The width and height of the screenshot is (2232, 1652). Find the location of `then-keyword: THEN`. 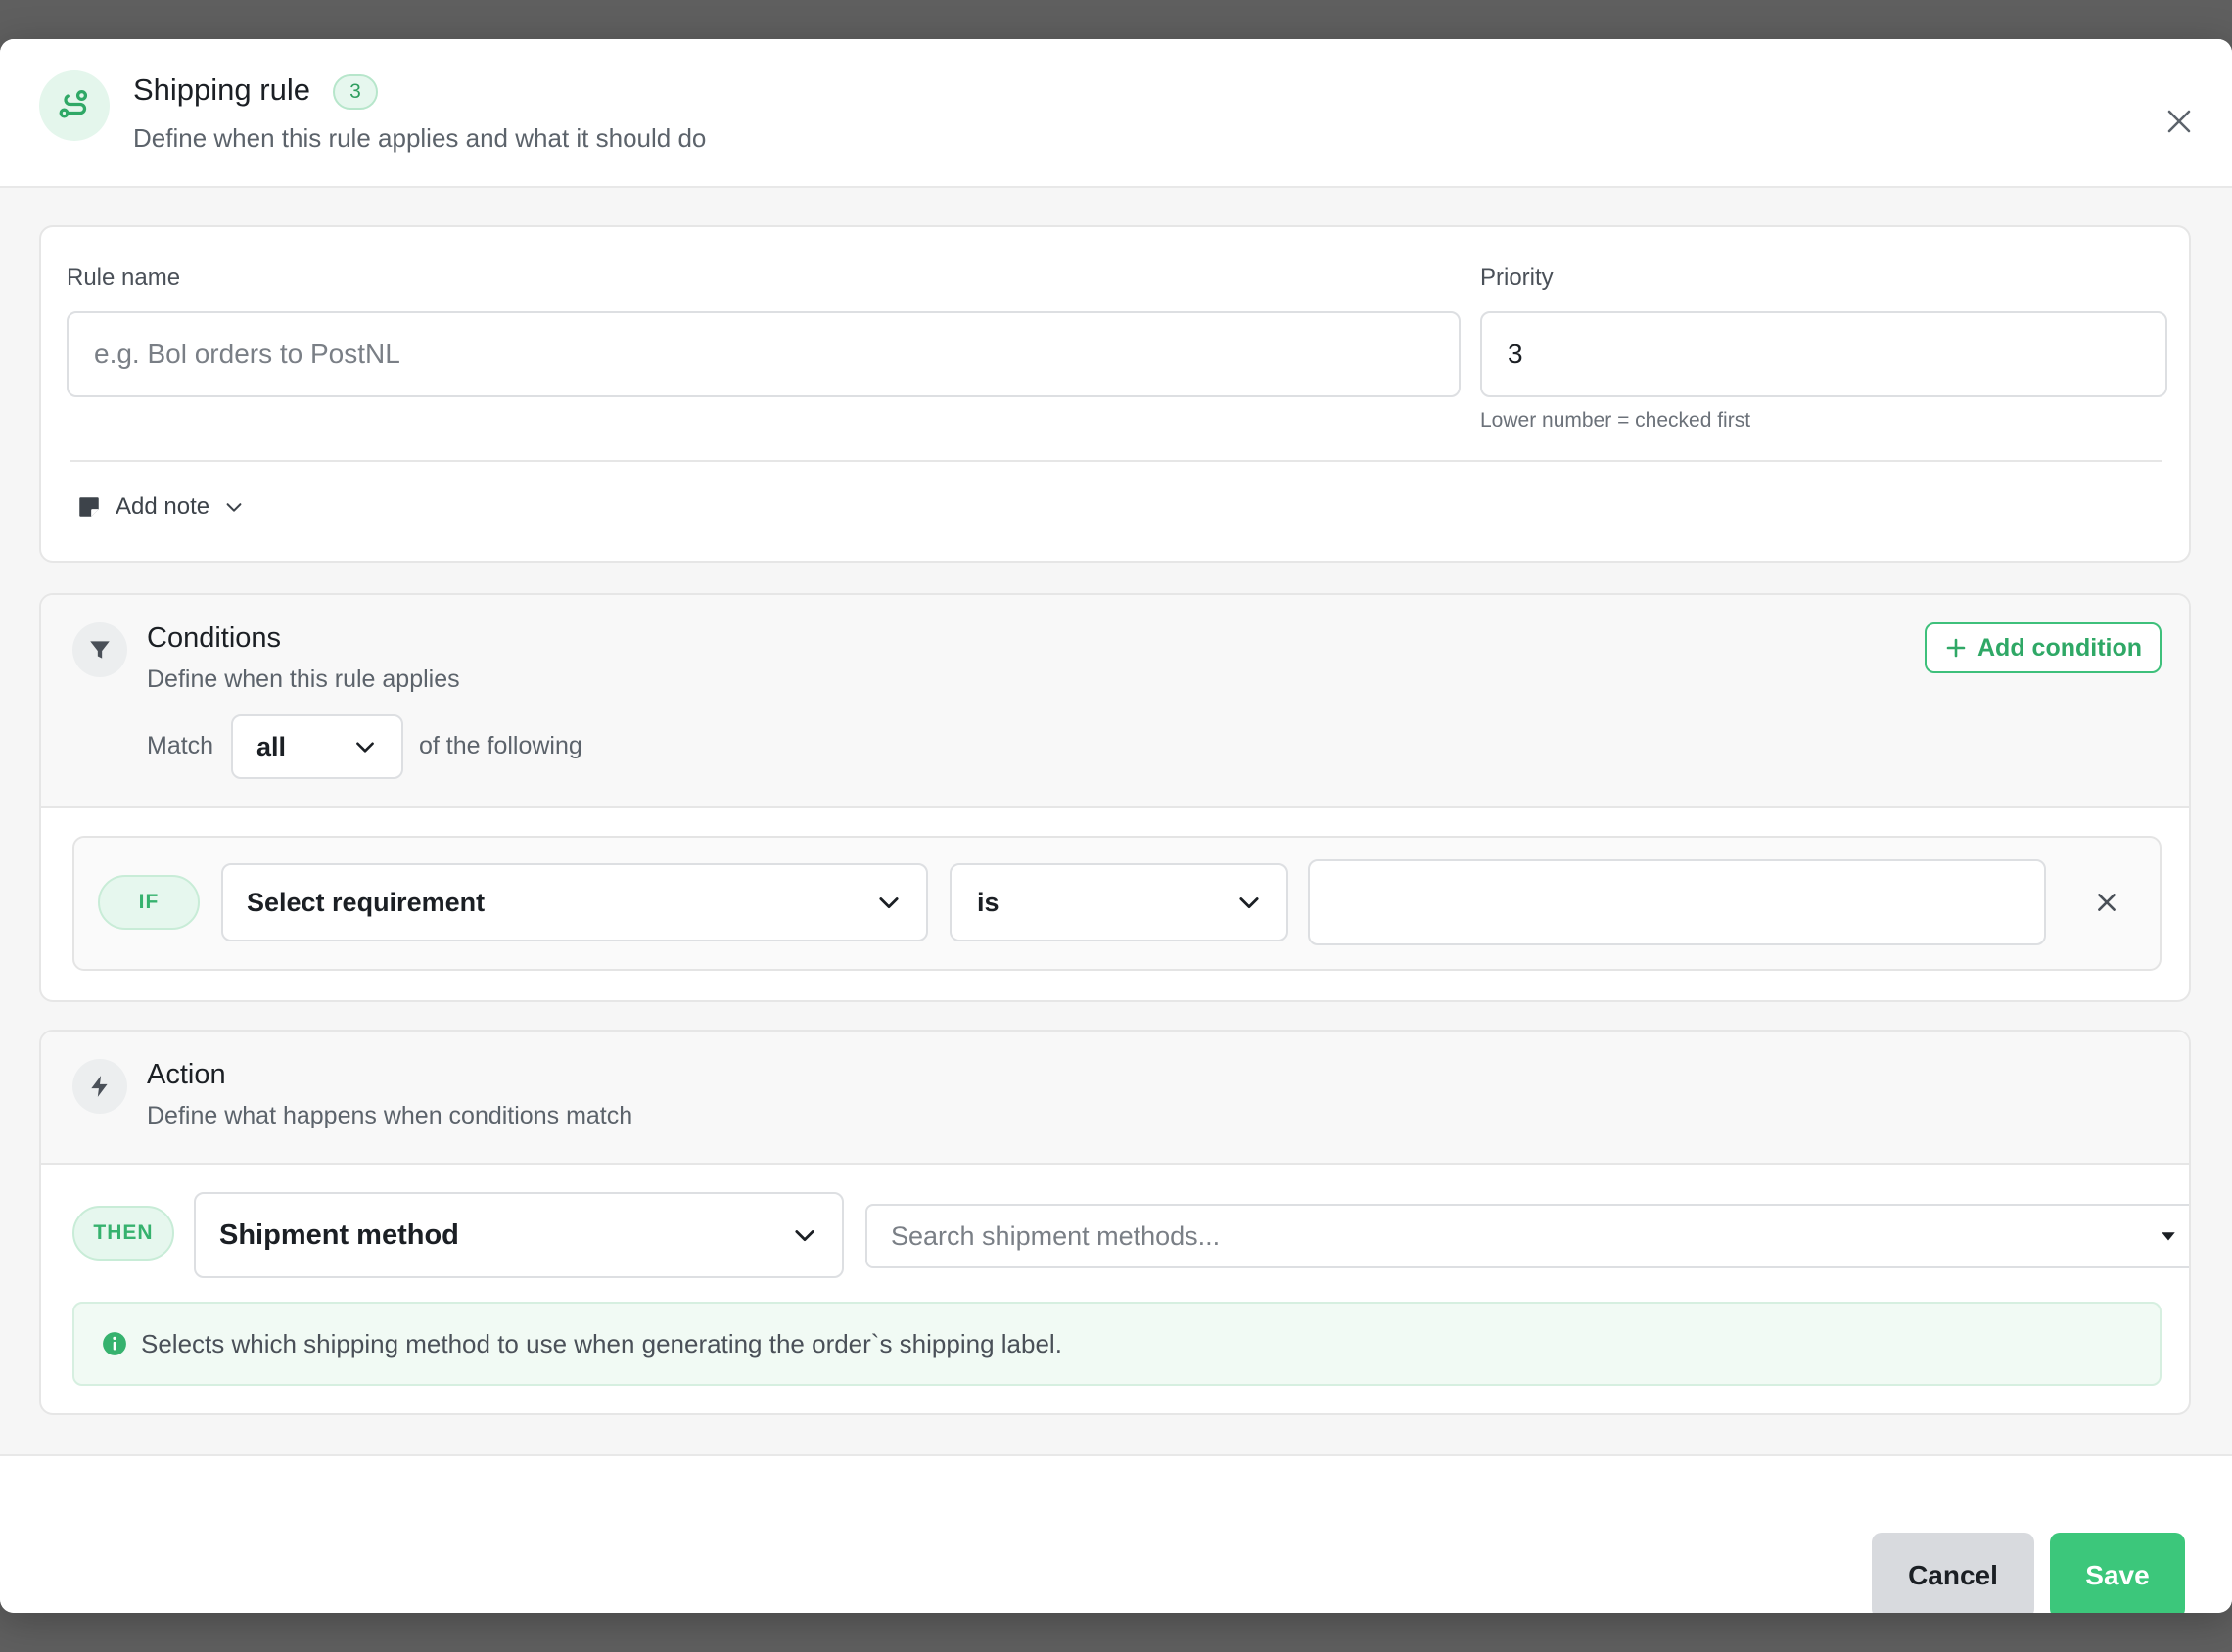

then-keyword: THEN is located at coordinates (123, 1233).